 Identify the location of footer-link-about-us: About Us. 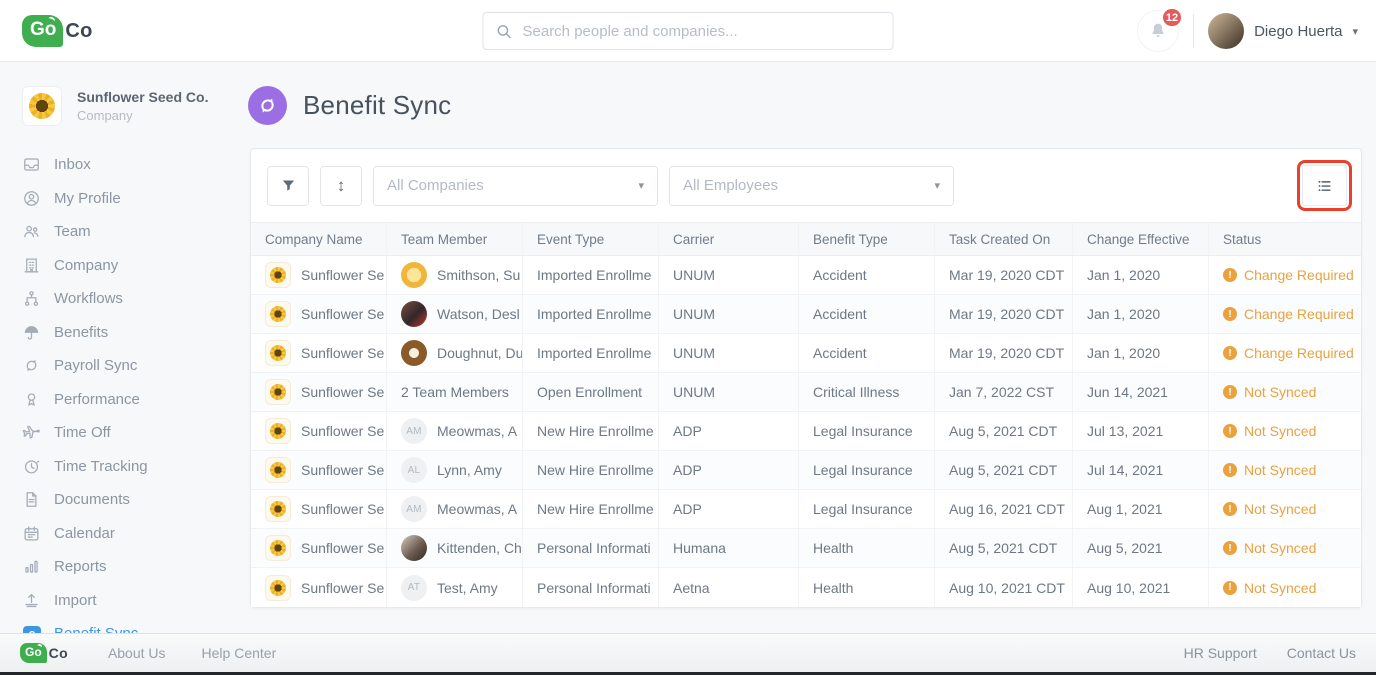
(137, 653).